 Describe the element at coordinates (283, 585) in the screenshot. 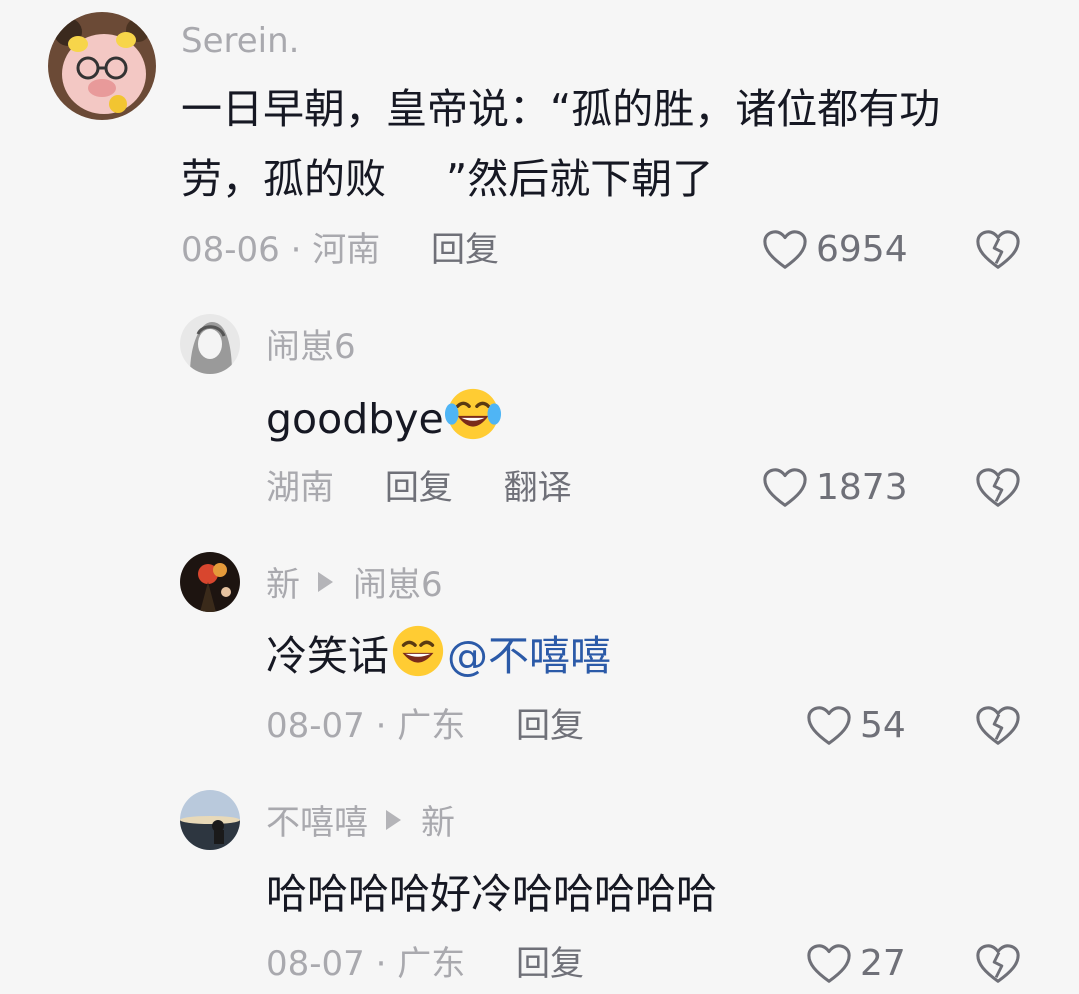

I see `reply-author: 新` at that location.